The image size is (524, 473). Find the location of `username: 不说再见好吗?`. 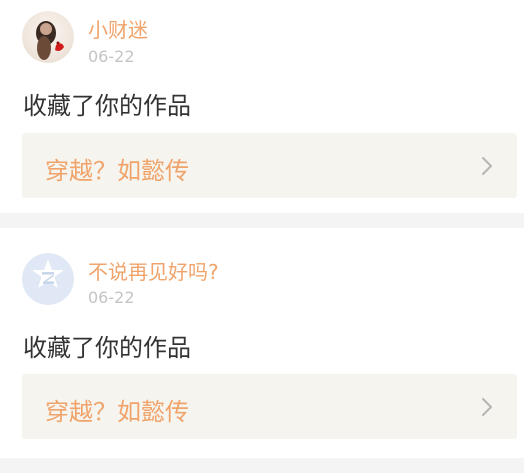

username: 不说再见好吗? is located at coordinates (153, 270).